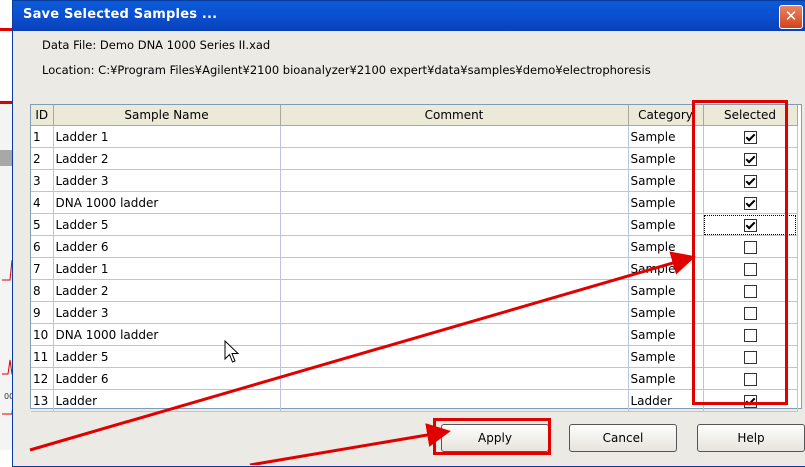 The height and width of the screenshot is (467, 805). Describe the element at coordinates (495, 438) in the screenshot. I see `apply-button: Apply` at that location.